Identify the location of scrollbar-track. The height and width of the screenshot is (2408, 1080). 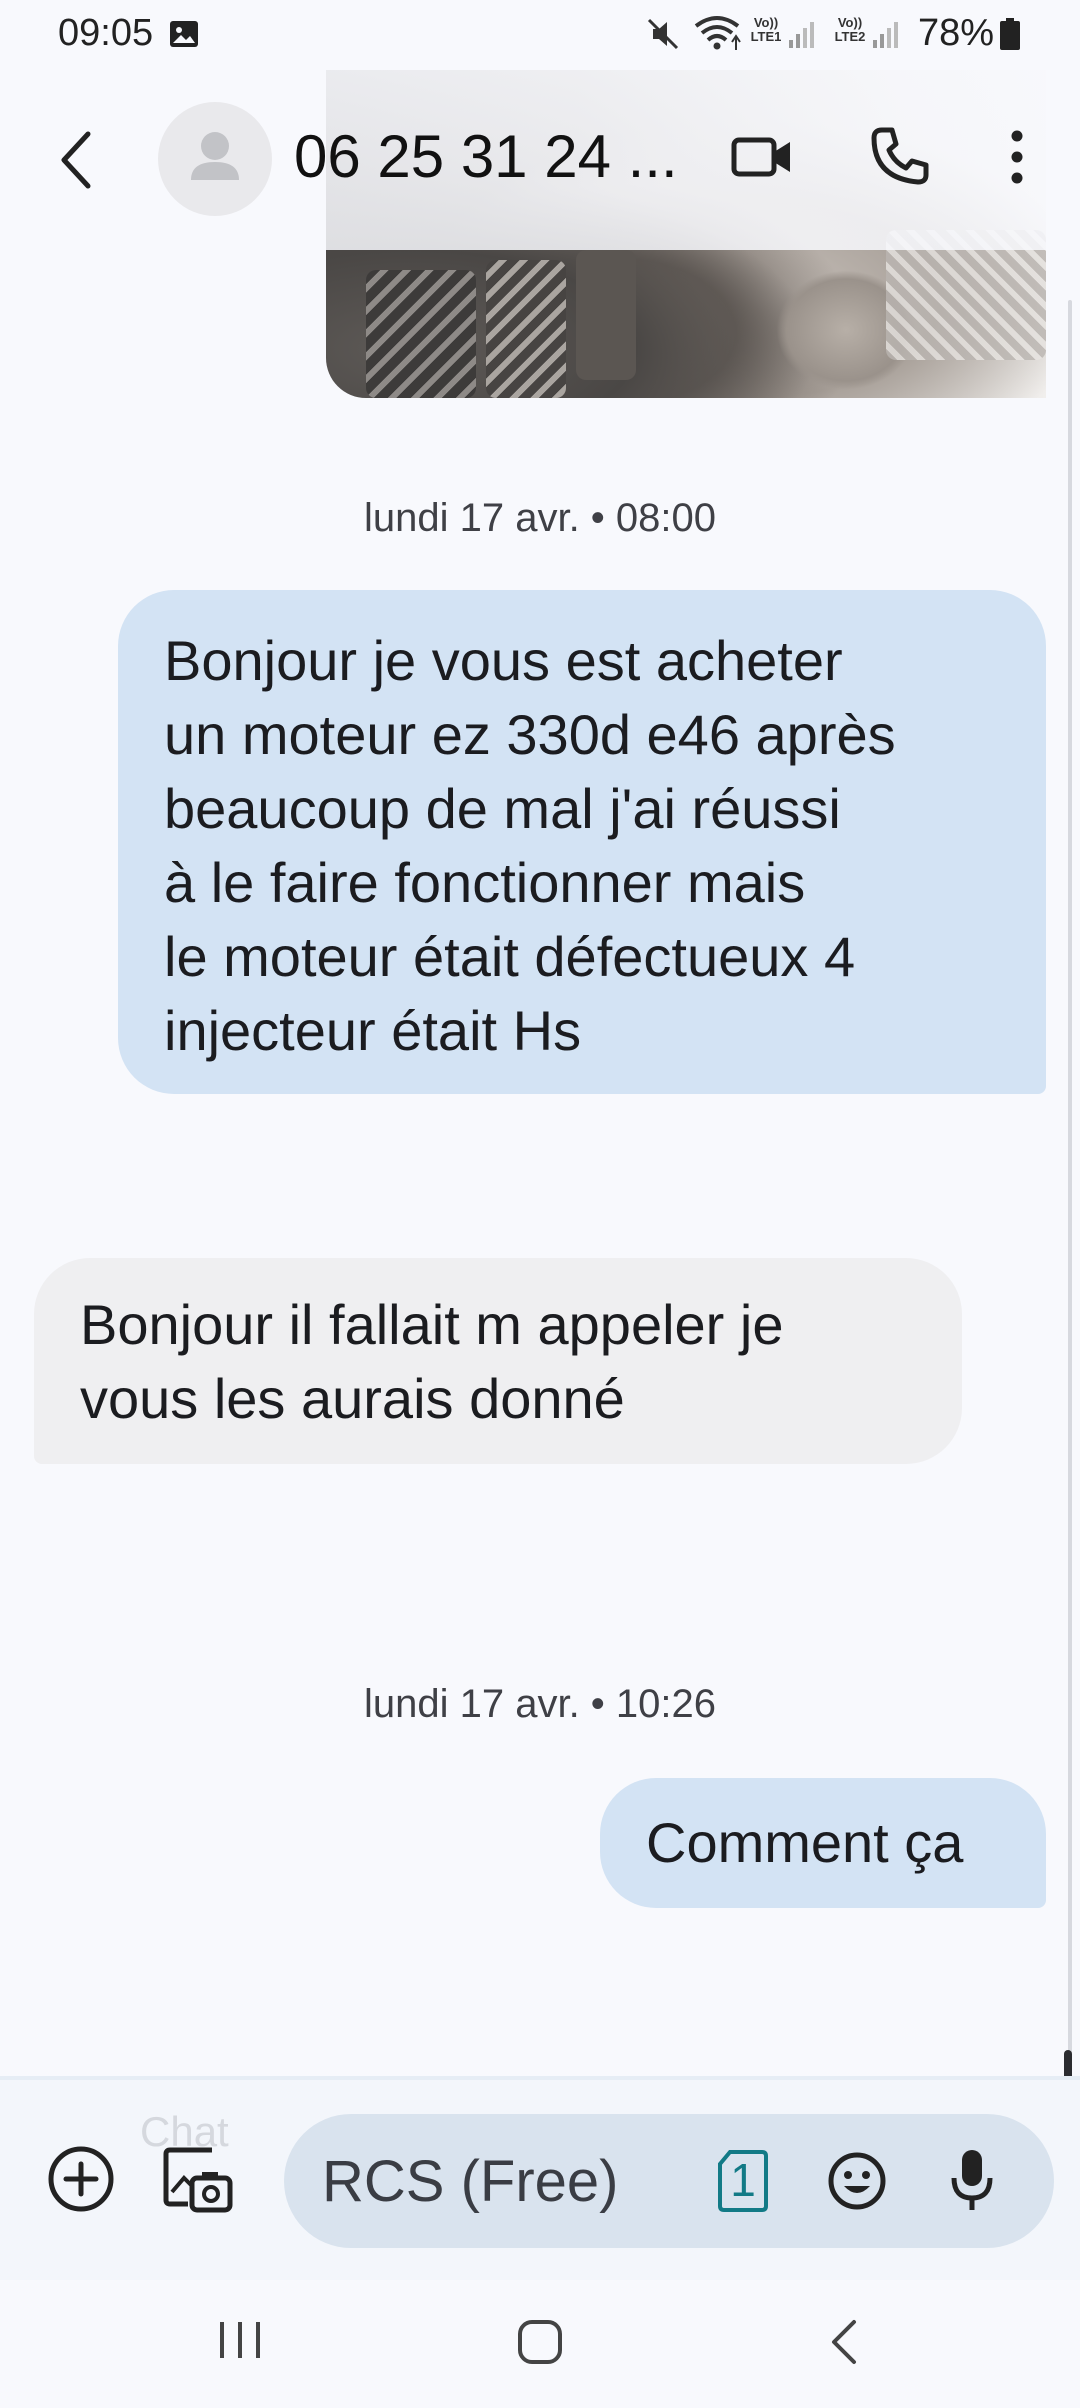
(1070, 1280).